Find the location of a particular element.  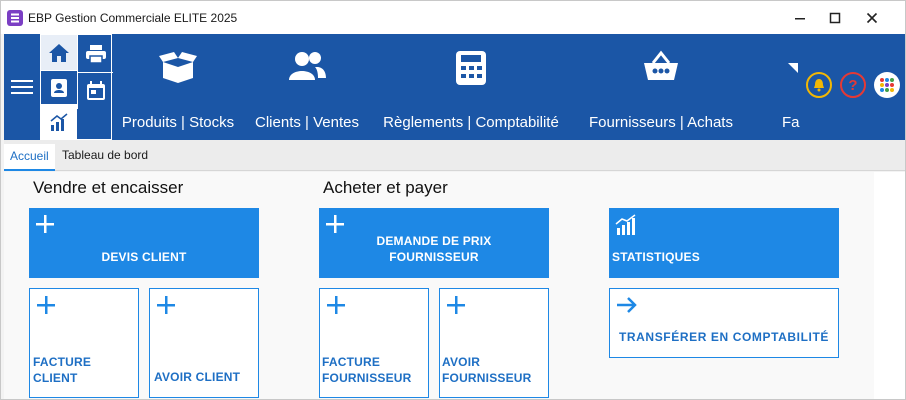

flag-icon is located at coordinates (793, 68).